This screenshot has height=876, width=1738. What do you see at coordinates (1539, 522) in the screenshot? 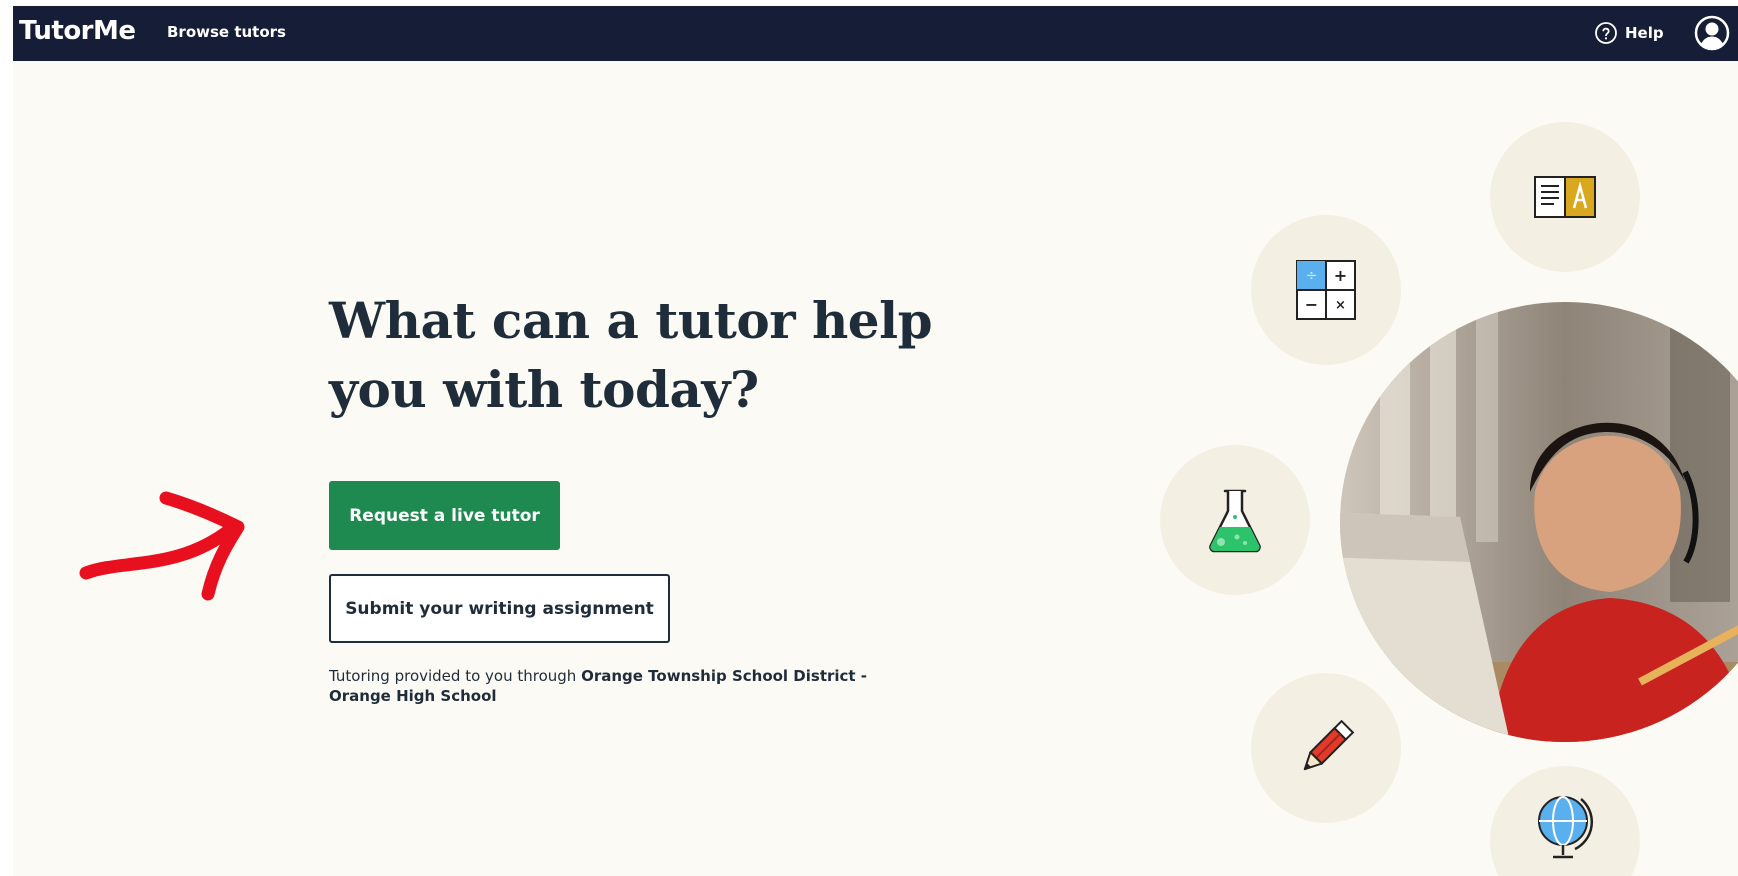
I see `student-photo` at bounding box center [1539, 522].